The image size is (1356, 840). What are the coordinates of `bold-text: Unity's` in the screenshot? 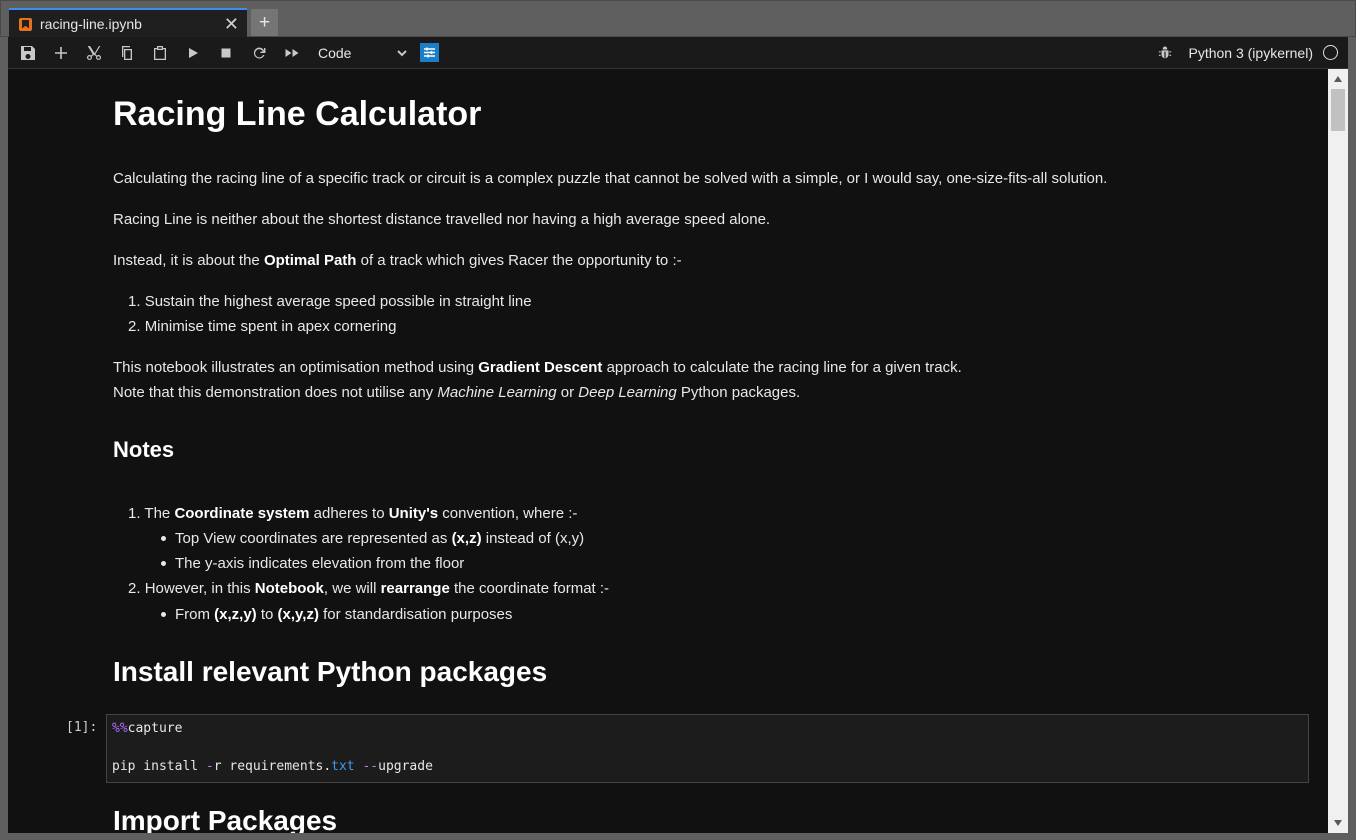 It's located at (413, 513).